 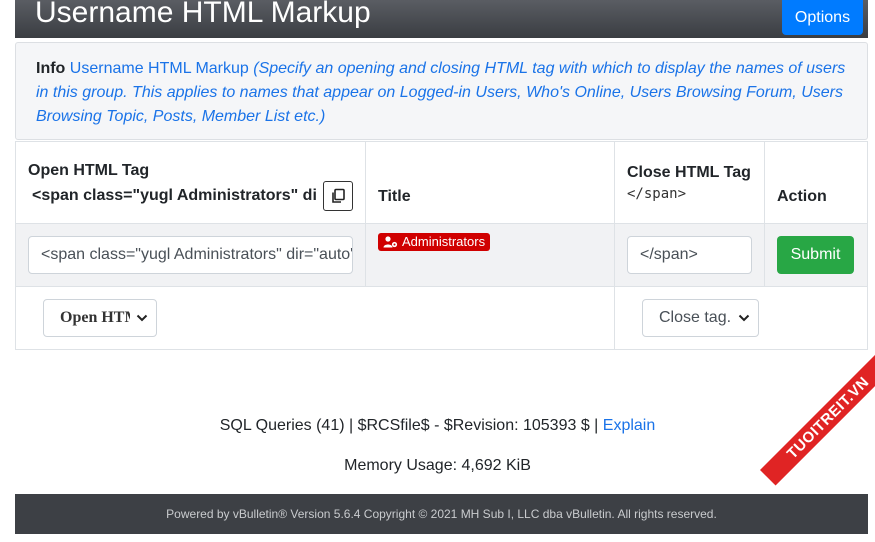 I want to click on copy-icon, so click(x=338, y=195).